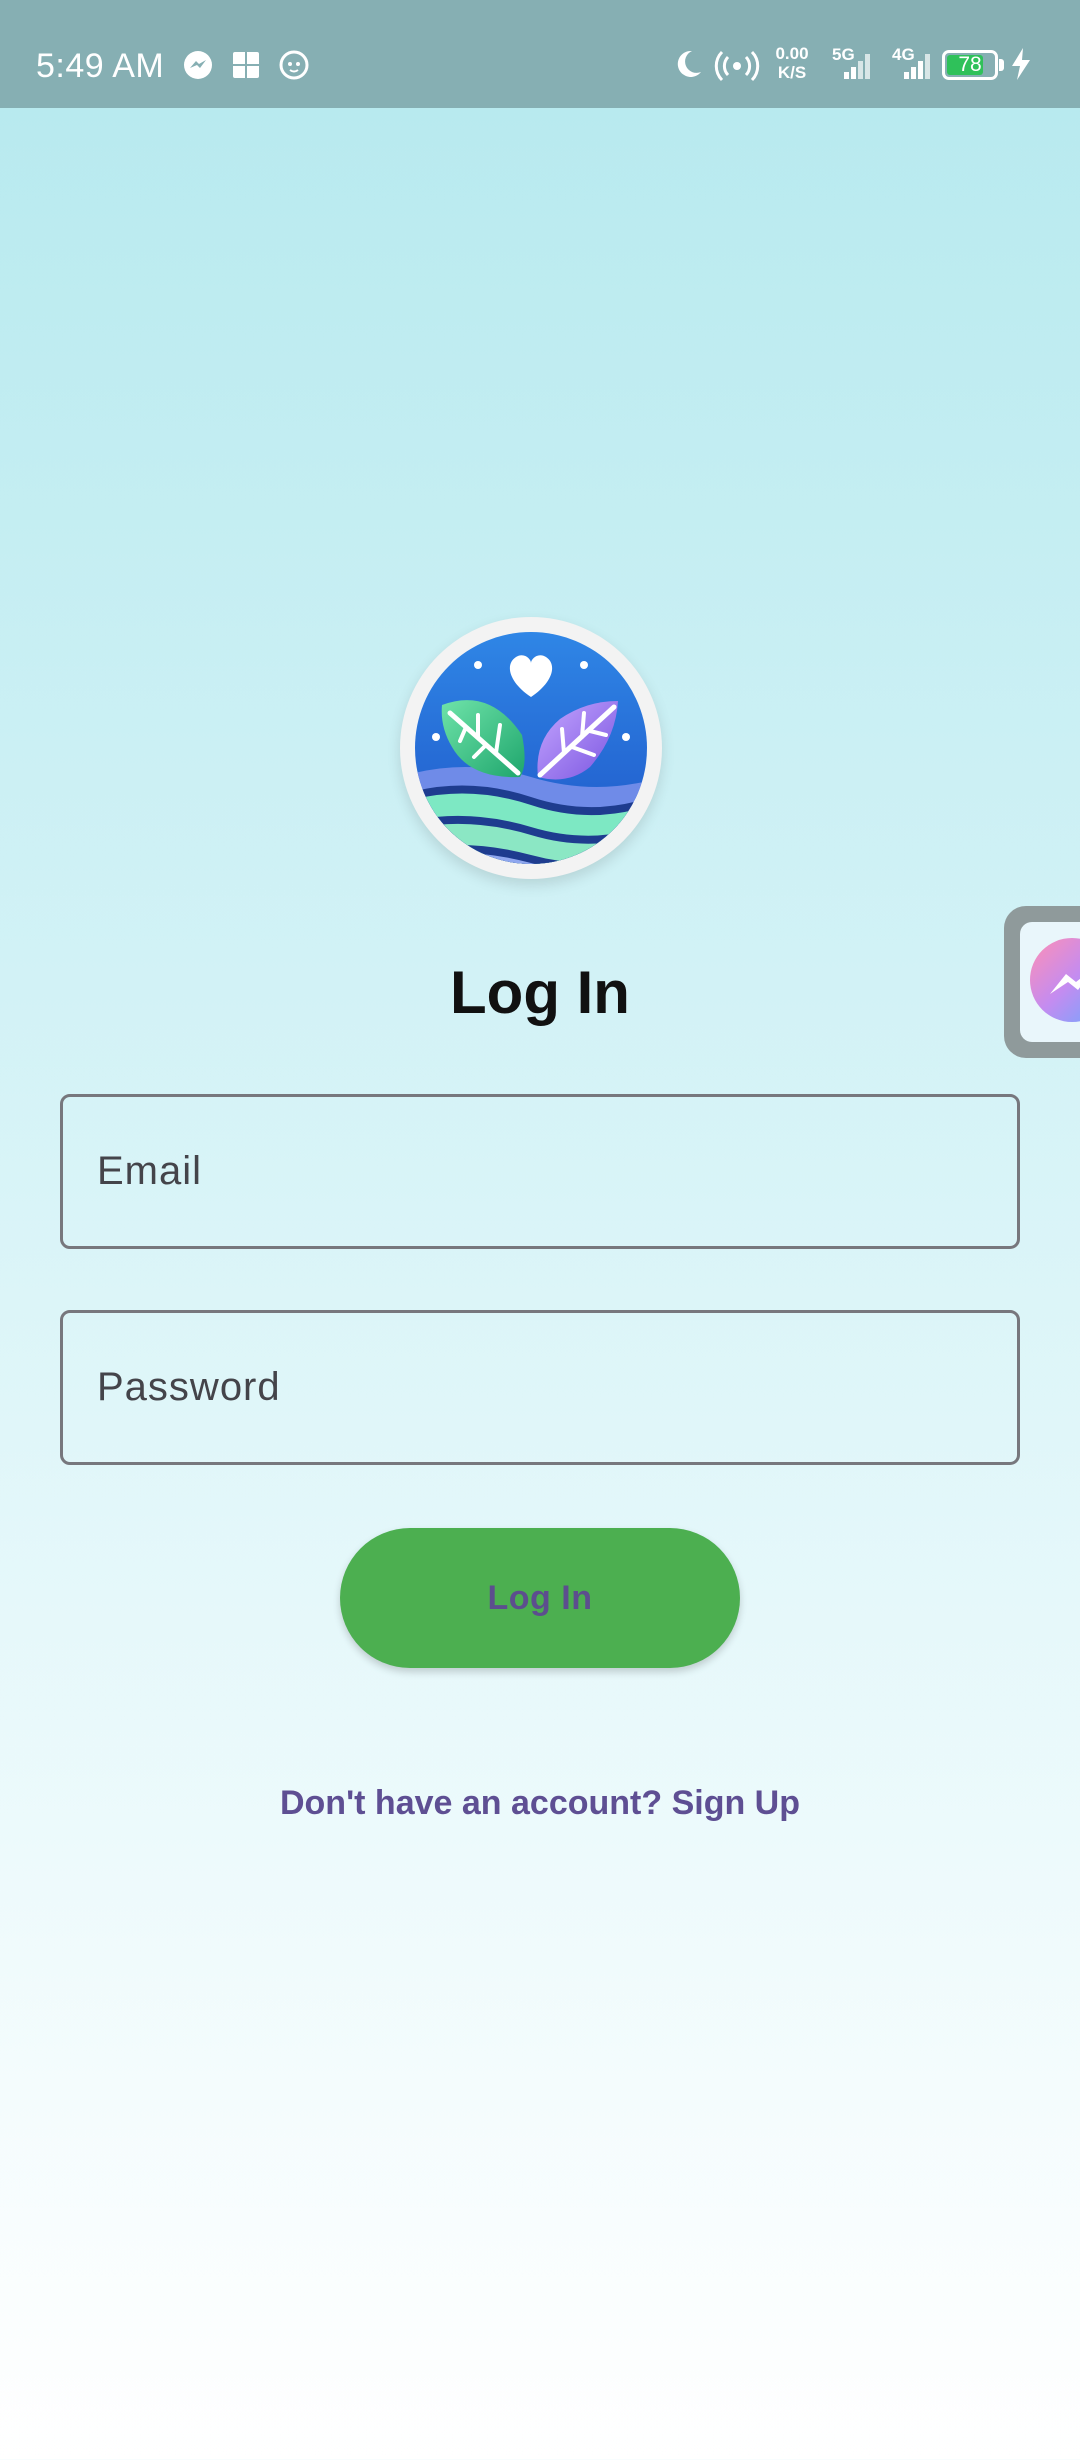 This screenshot has height=2460, width=1080. I want to click on status-bar: 5:49 AM 0.00 K/S 5G 4G 78, so click(540, 54).